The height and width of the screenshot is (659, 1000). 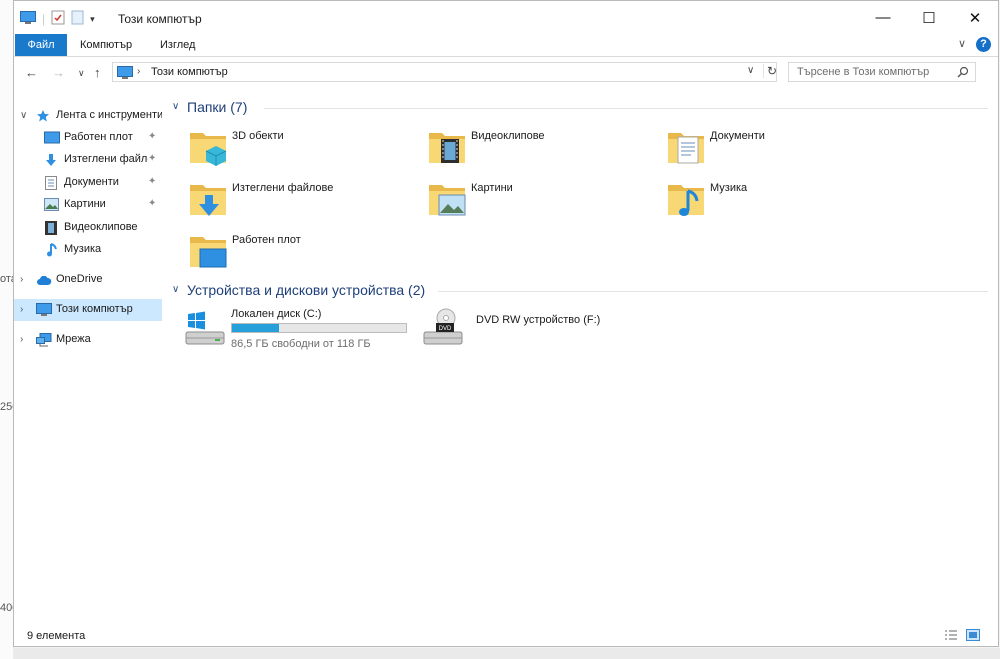 I want to click on nav-item-videos: Видеоклипове, so click(x=88, y=228).